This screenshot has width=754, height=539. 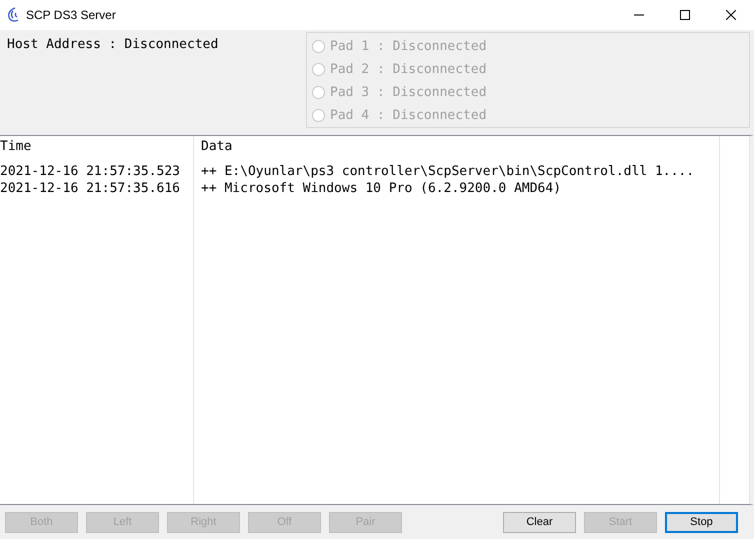 I want to click on host-address-label: Host Address : Disconnected, so click(x=113, y=45).